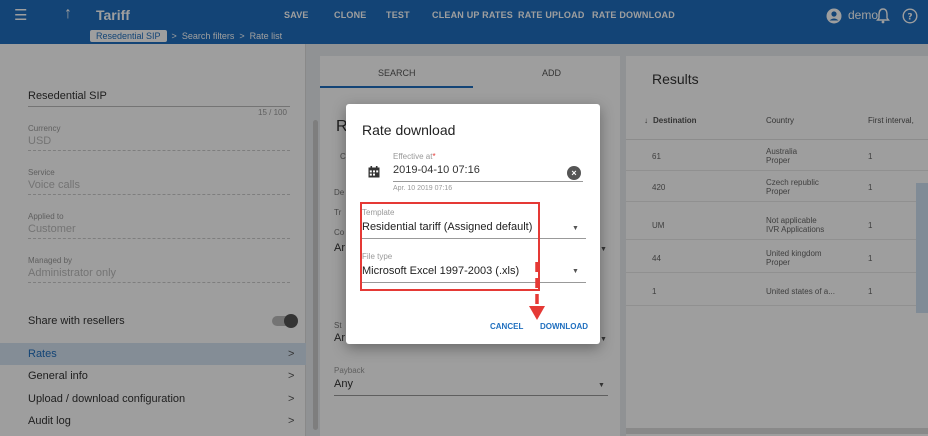 Image resolution: width=928 pixels, height=436 pixels. I want to click on file-type-select: Microsoft Excel 1997-2003 (.xls), so click(440, 271).